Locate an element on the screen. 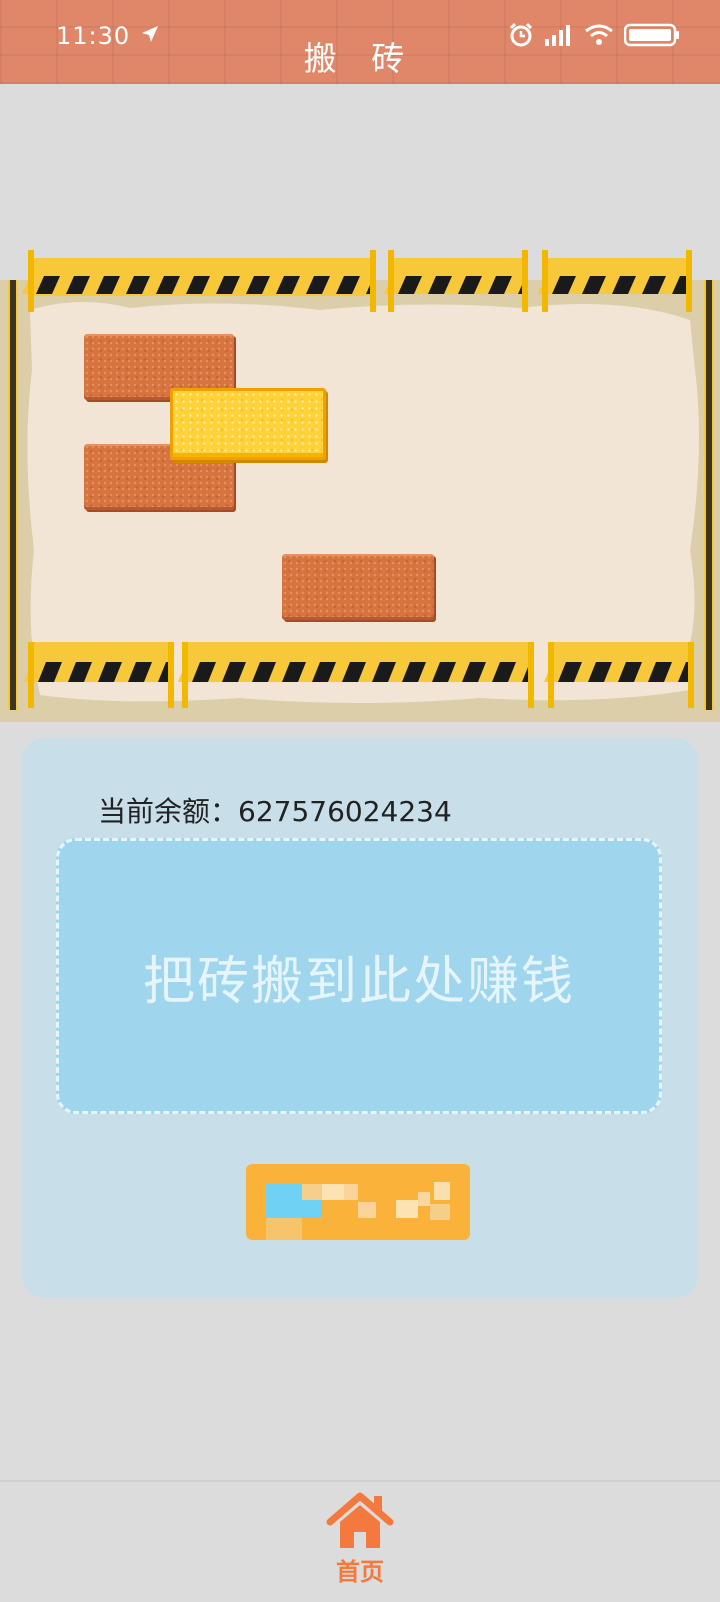  gold-brick is located at coordinates (248, 424).